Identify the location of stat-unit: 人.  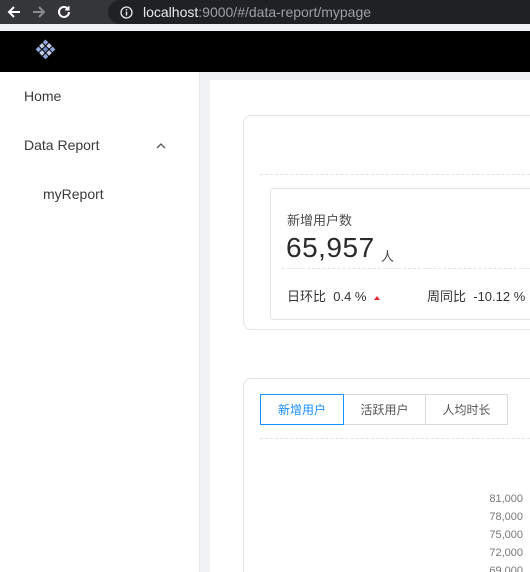
(388, 256).